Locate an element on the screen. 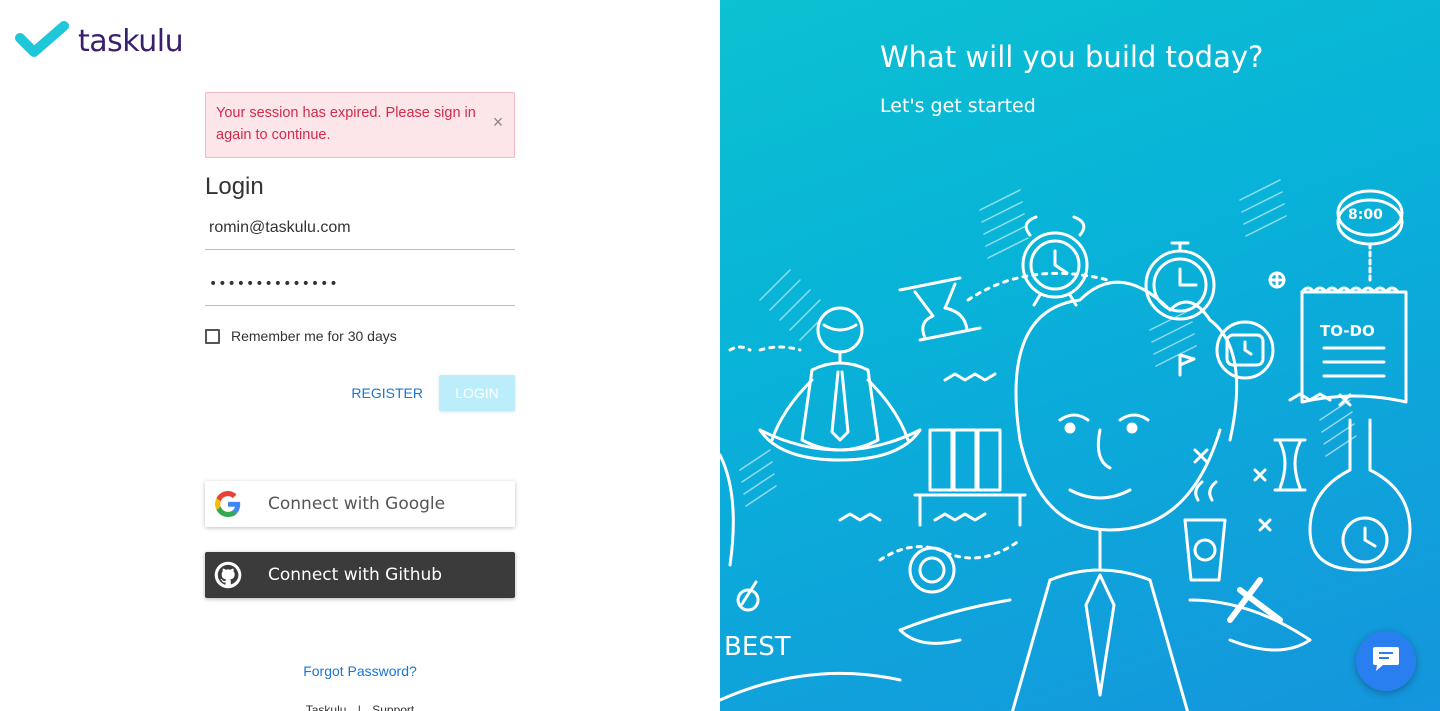  checkmark-logo-icon is located at coordinates (42, 41).